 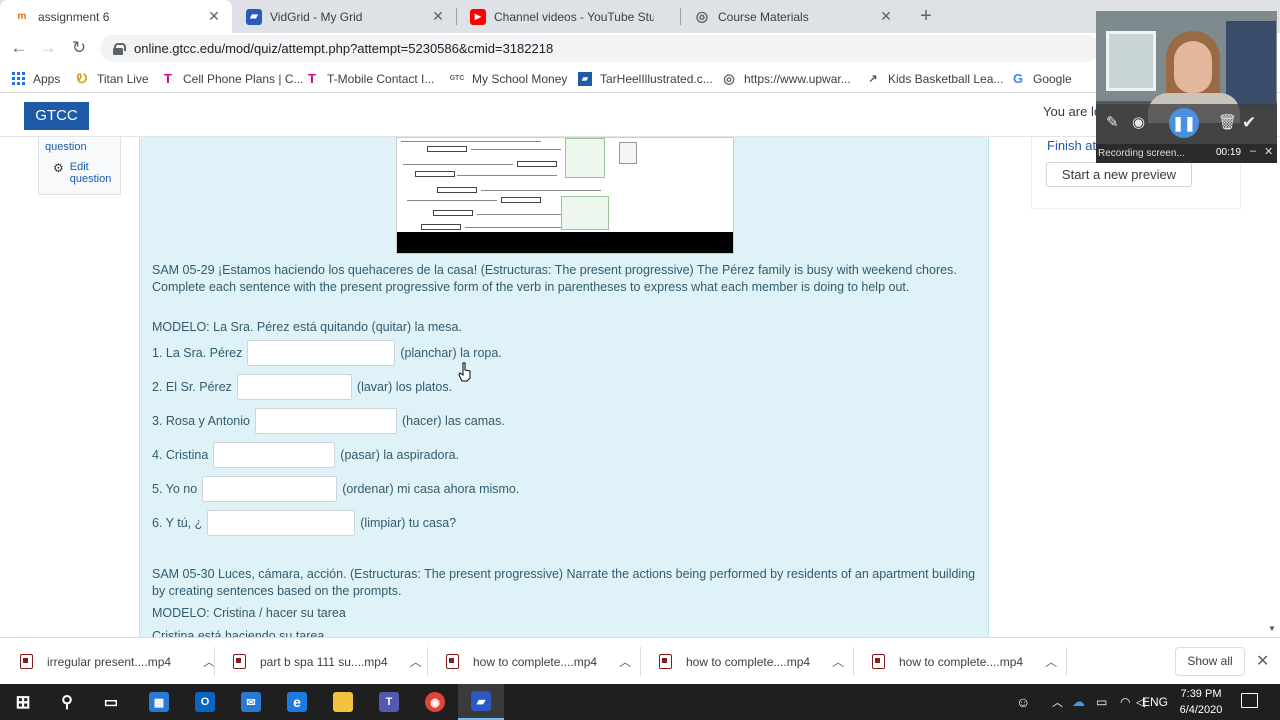 What do you see at coordinates (175, 489) in the screenshot?
I see `sentence-start: 5. Yo no` at bounding box center [175, 489].